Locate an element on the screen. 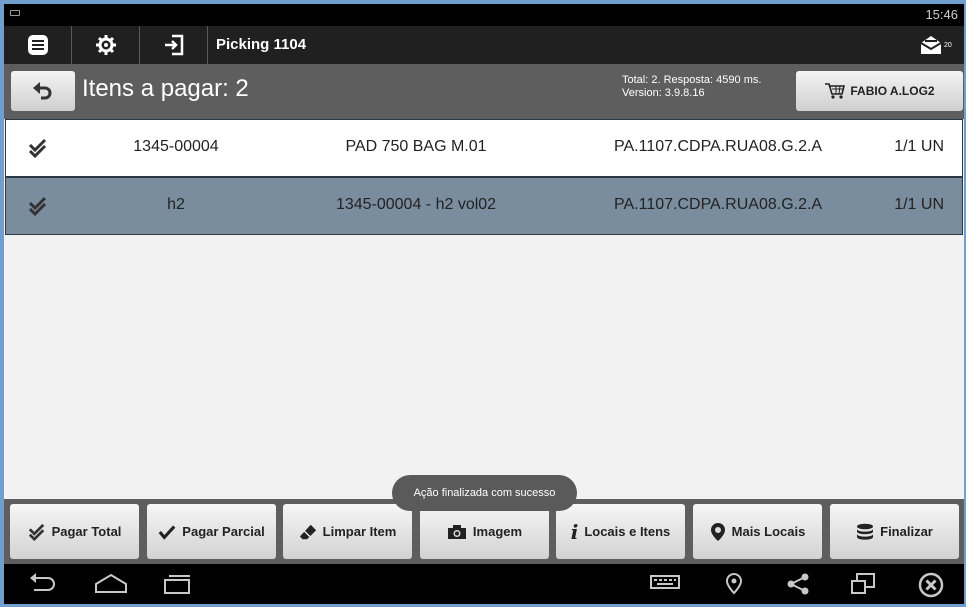 This screenshot has width=966, height=607. undo-icon is located at coordinates (42, 91).